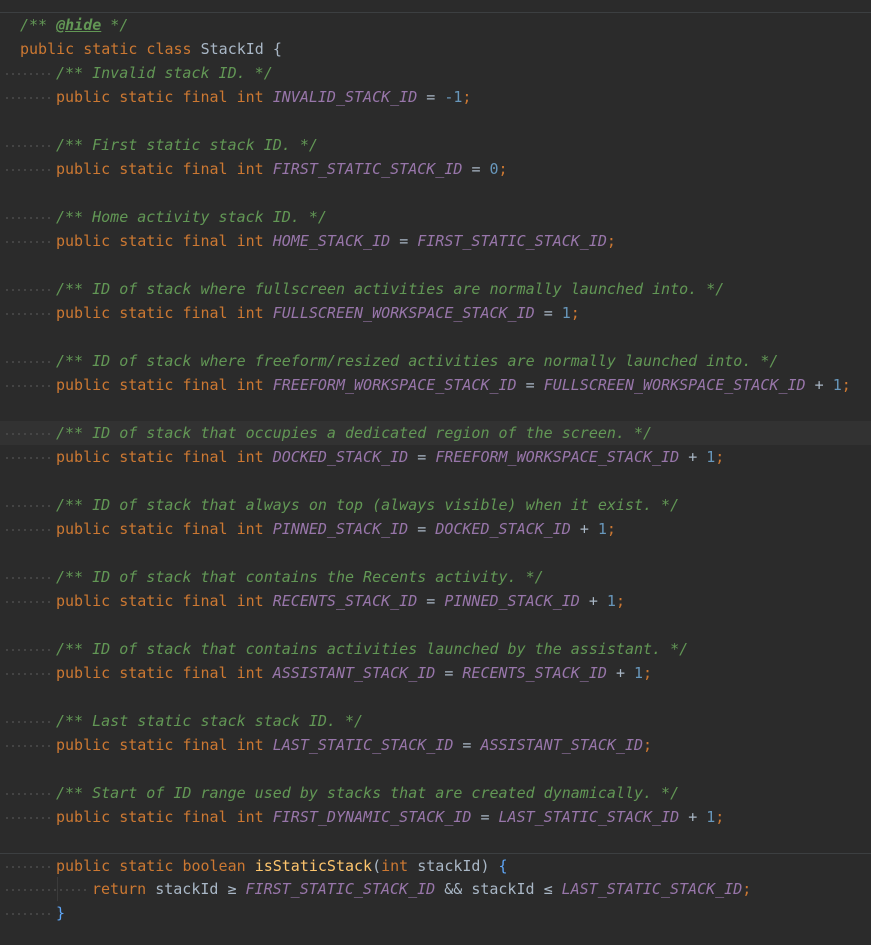 Image resolution: width=871 pixels, height=945 pixels. I want to click on param-name: stackId, so click(448, 866).